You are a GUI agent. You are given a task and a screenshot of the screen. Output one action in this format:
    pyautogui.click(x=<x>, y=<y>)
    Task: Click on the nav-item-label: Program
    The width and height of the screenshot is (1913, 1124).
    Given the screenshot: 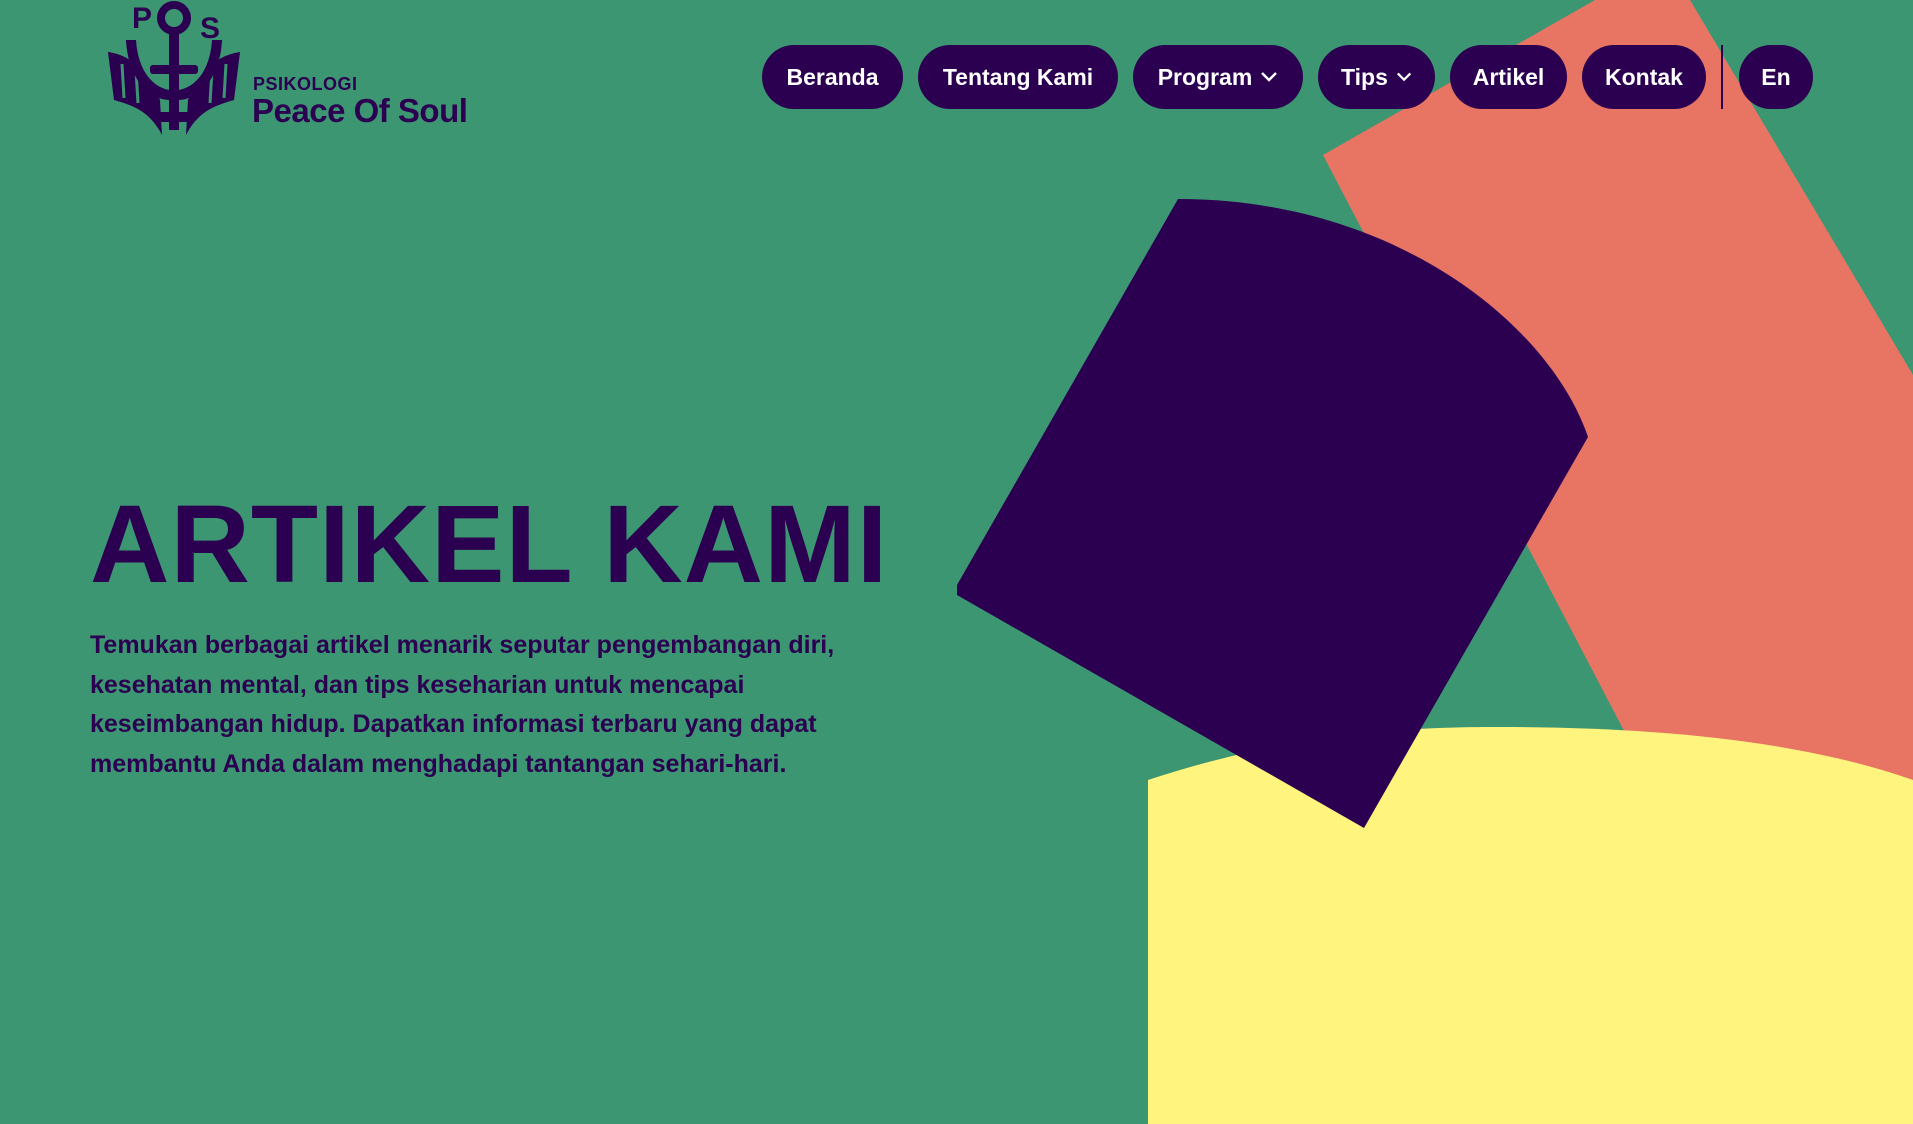 What is the action you would take?
    pyautogui.click(x=1205, y=76)
    